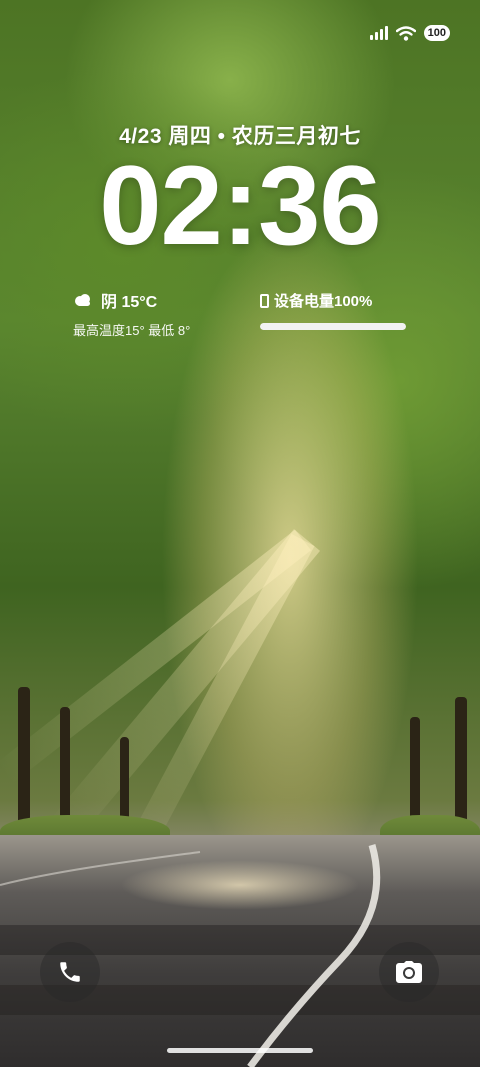 The width and height of the screenshot is (480, 1067). I want to click on cloud-icon, so click(82, 300).